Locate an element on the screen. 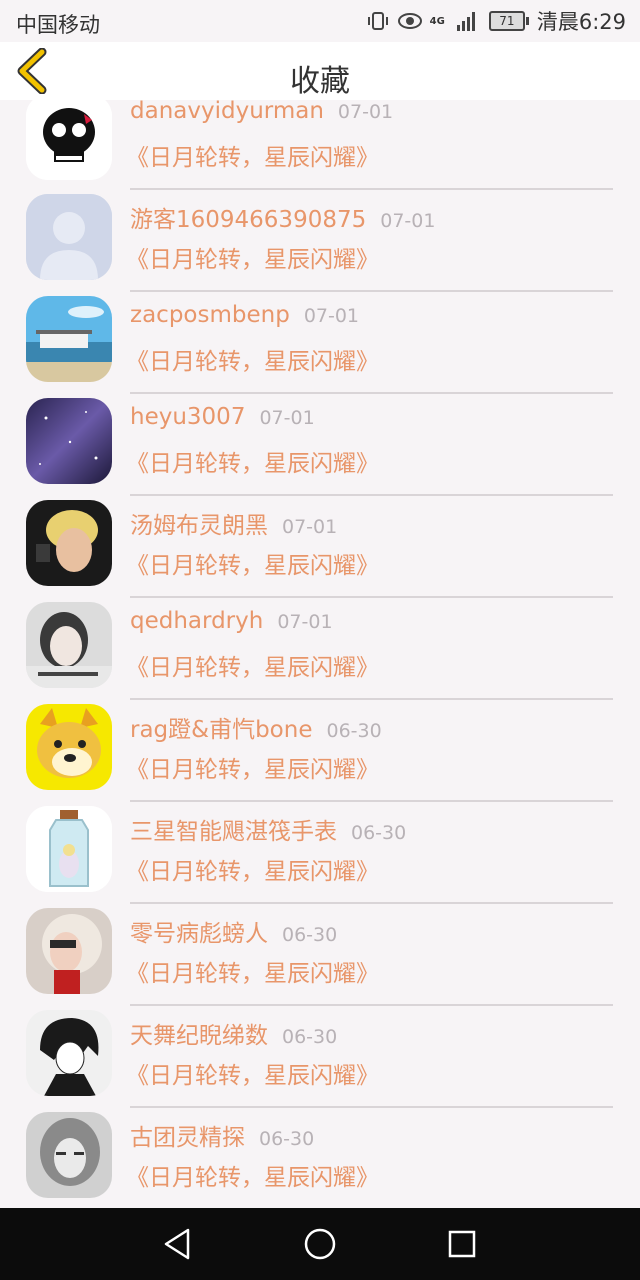 The width and height of the screenshot is (640, 1280). item-header: 游客1609466390875 07-01 is located at coordinates (282, 217).